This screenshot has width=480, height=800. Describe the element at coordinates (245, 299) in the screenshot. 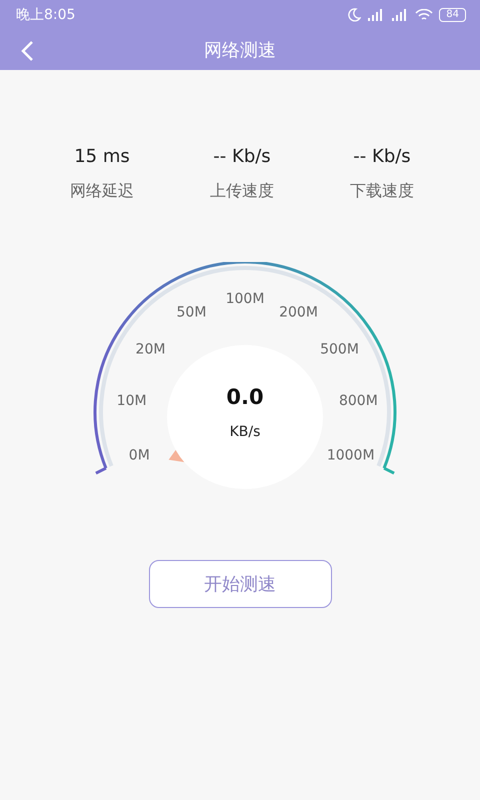

I see `scale-label: 100M` at that location.